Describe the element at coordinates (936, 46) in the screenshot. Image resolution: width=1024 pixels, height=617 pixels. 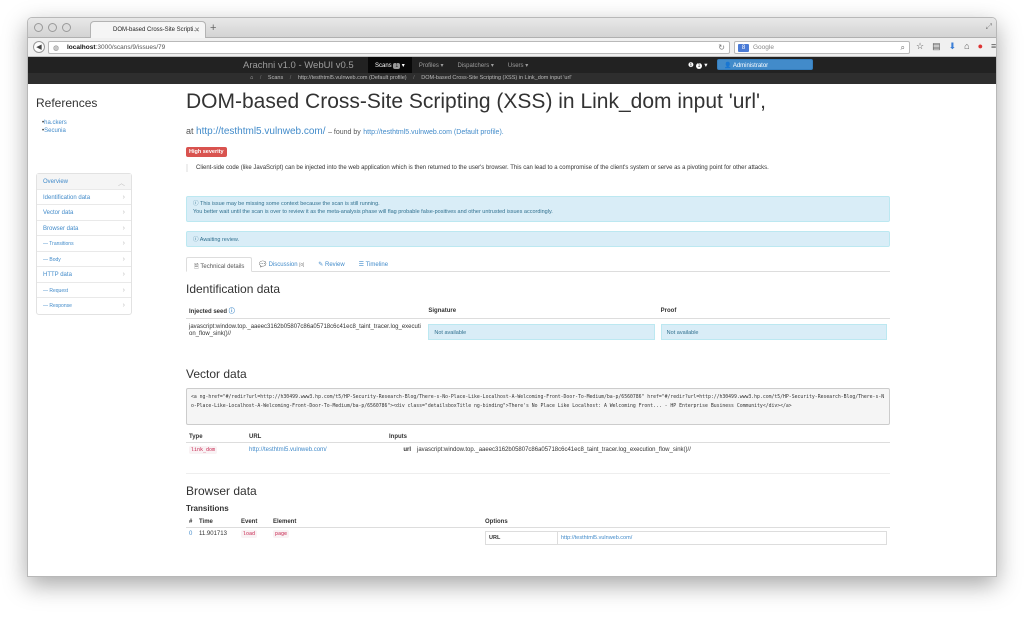
I see `bookmarks-menu-icon: ▤` at that location.